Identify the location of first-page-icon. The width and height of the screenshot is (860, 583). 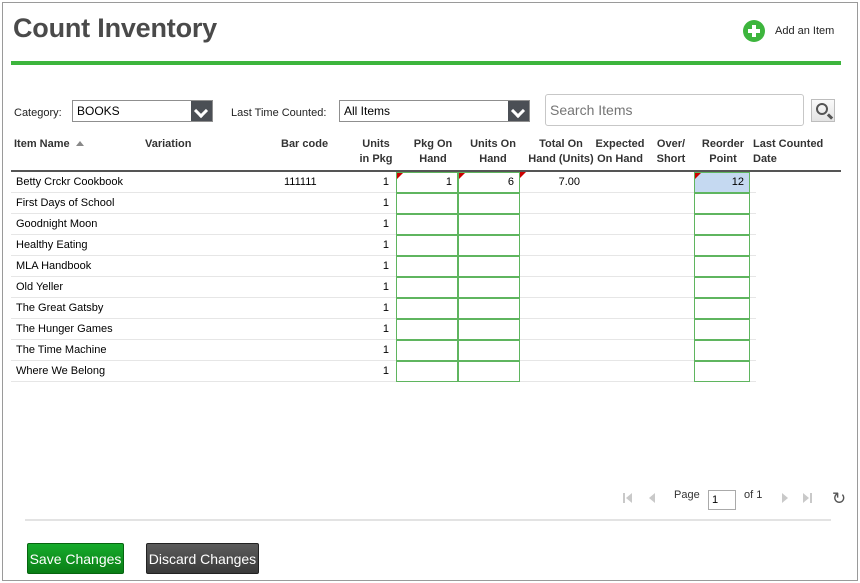
(628, 498).